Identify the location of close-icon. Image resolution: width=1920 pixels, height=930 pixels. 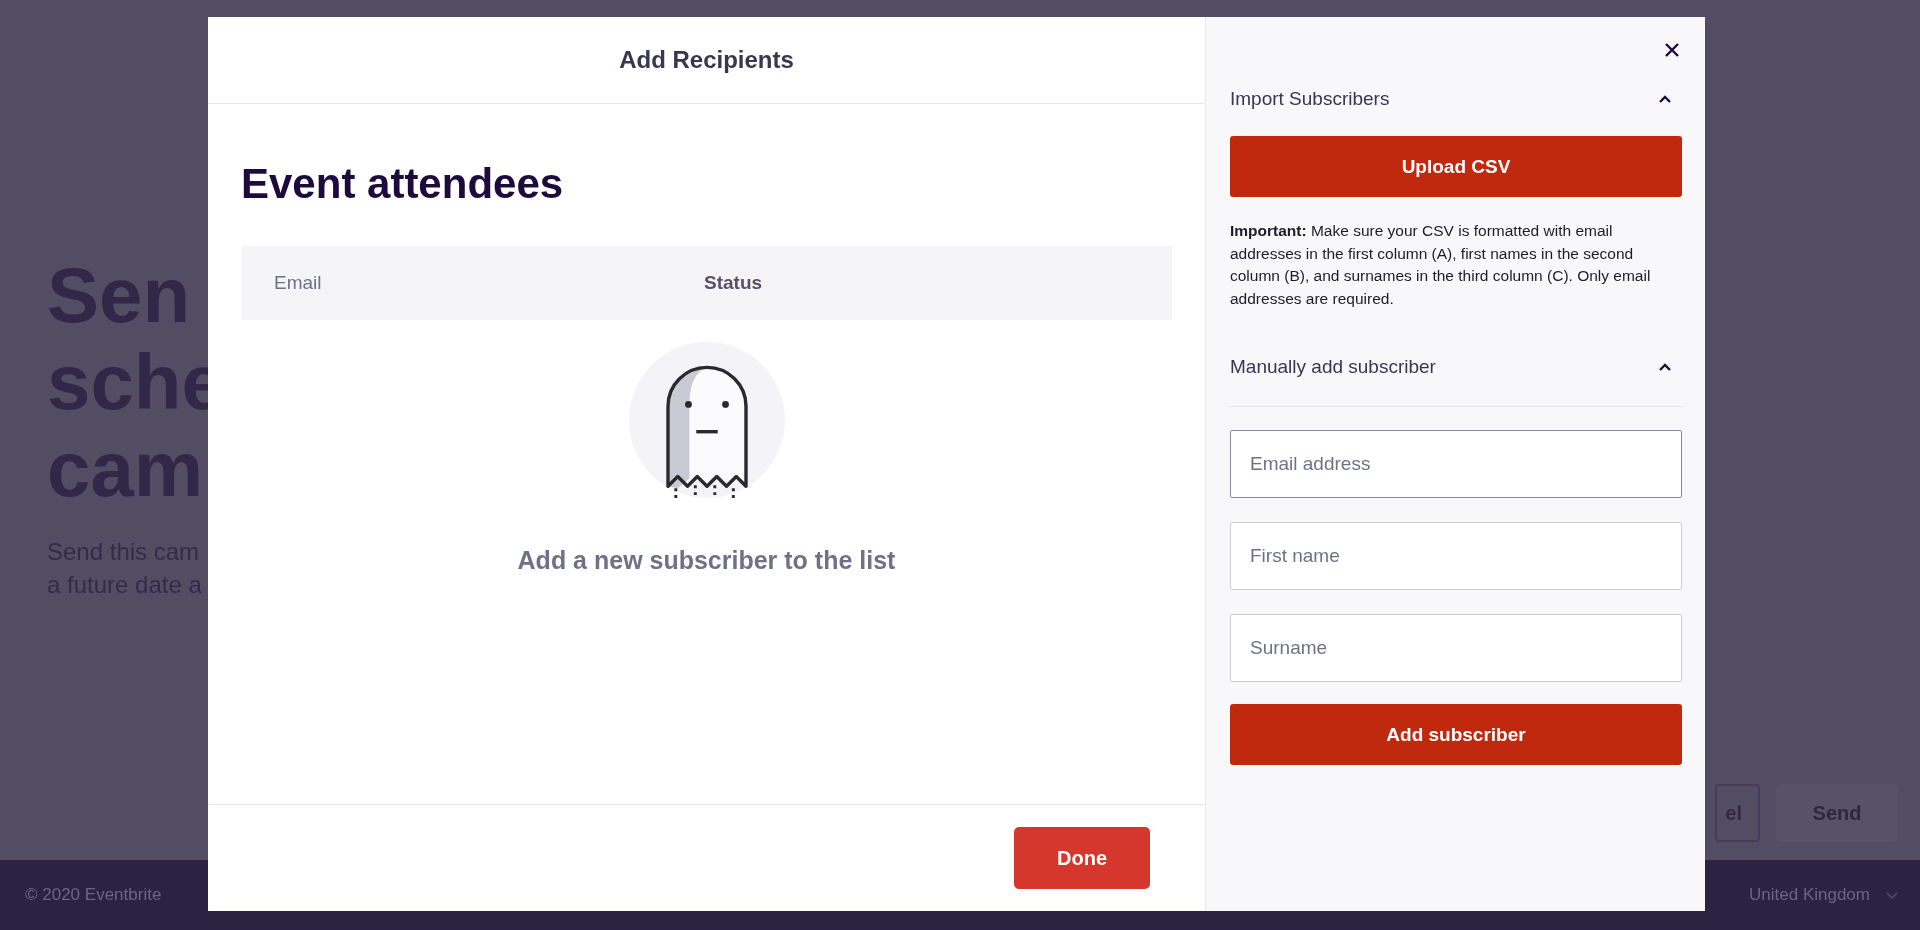
(1672, 50).